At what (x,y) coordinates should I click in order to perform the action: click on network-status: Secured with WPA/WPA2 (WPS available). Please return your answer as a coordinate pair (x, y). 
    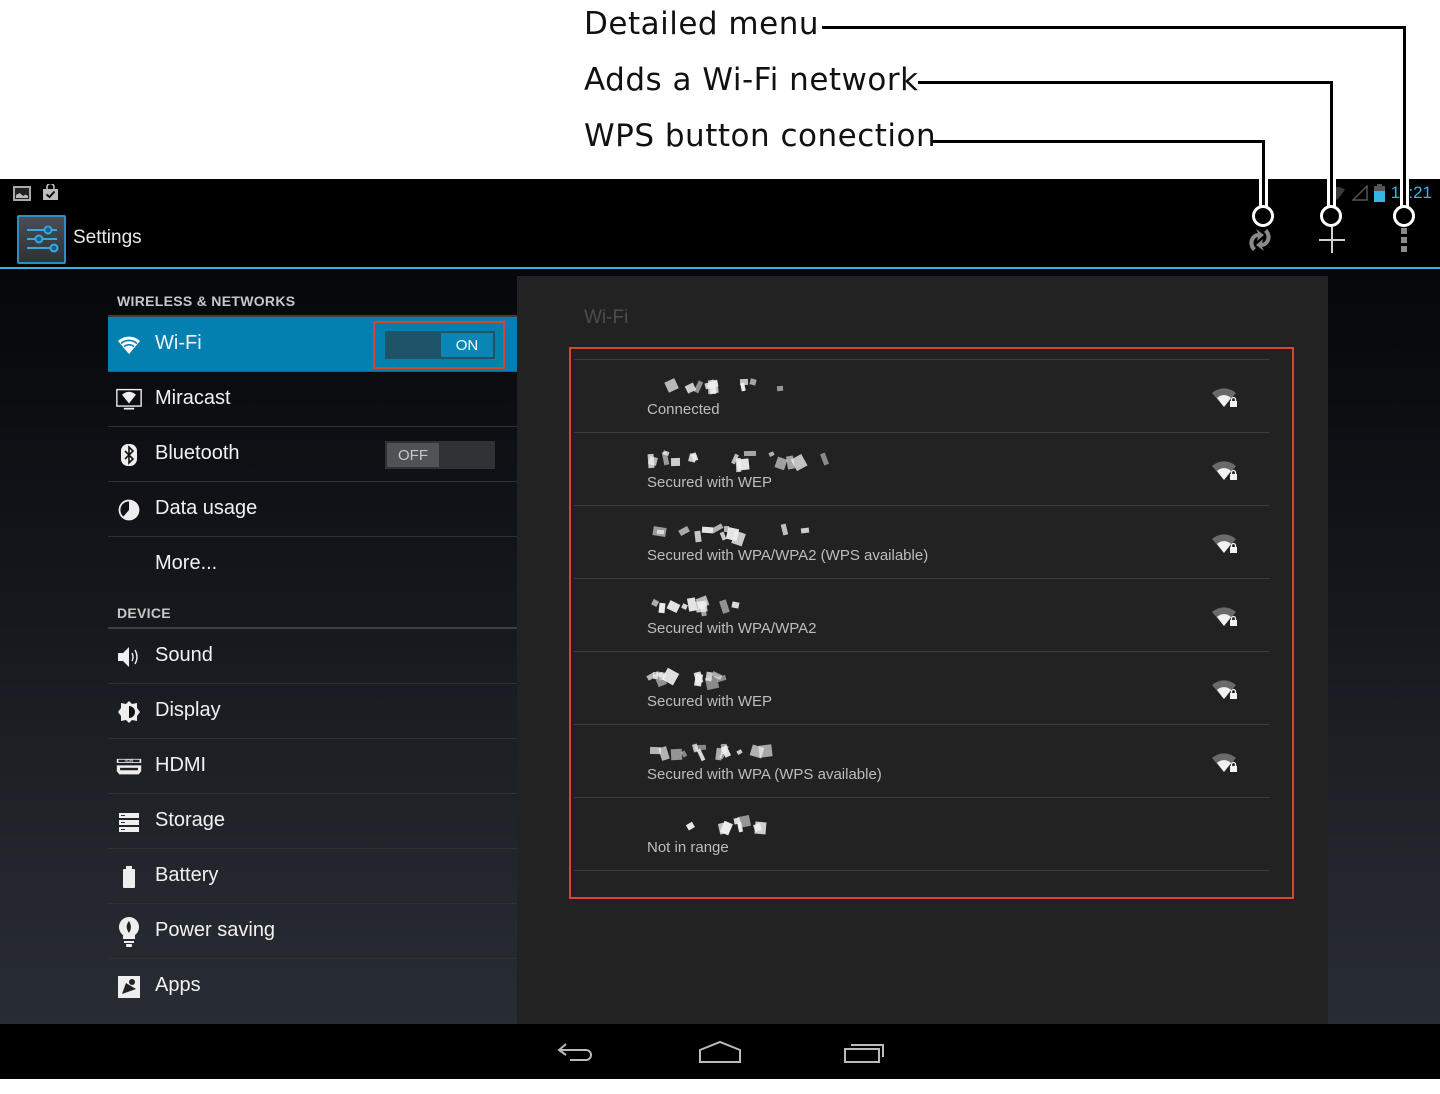
    Looking at the image, I should click on (788, 555).